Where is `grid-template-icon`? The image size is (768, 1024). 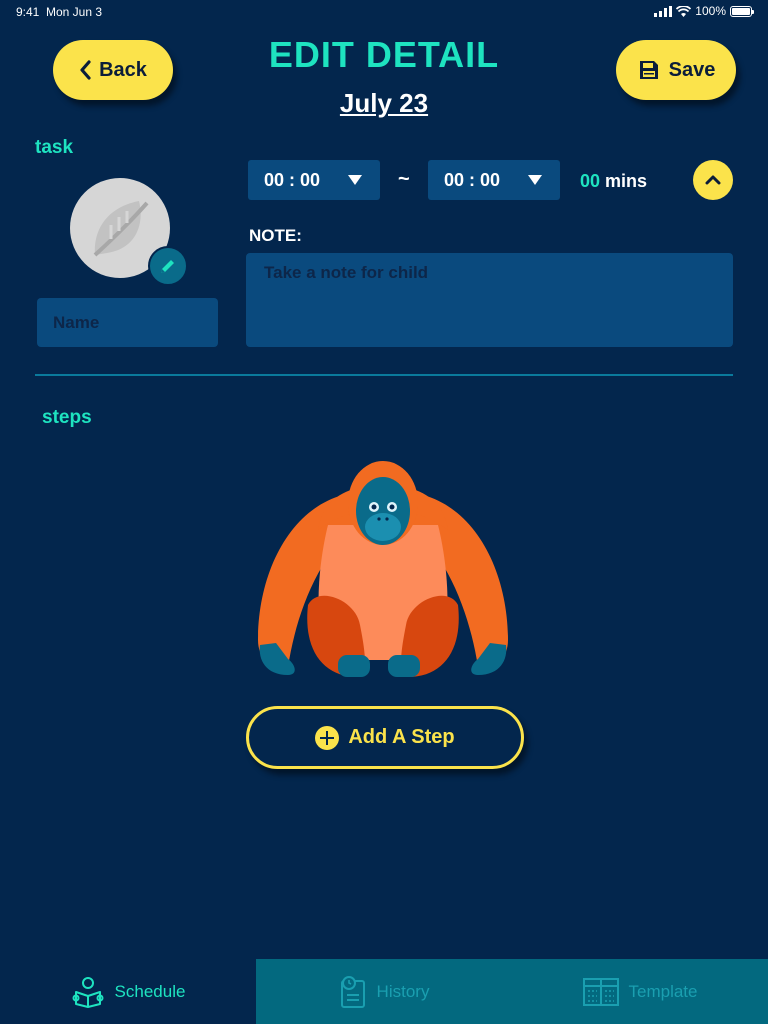 grid-template-icon is located at coordinates (600, 991).